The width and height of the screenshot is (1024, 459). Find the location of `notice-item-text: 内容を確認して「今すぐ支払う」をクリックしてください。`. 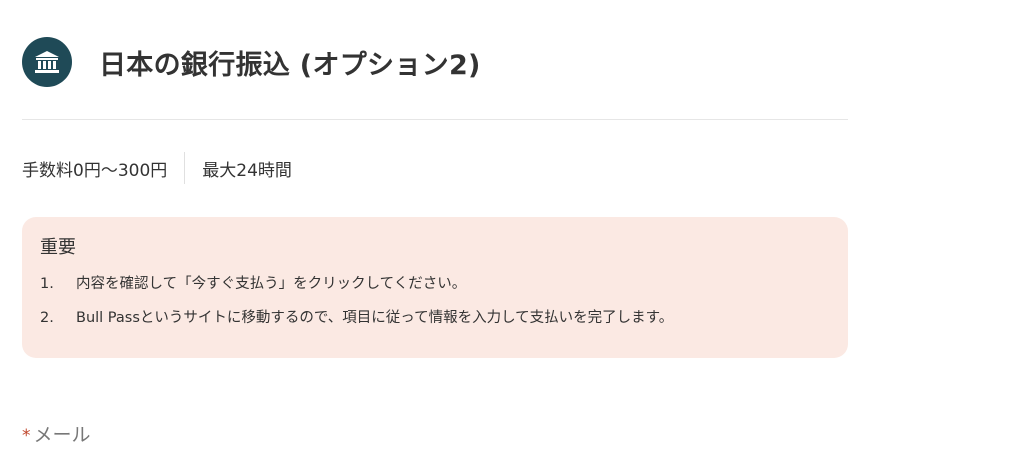

notice-item-text: 内容を確認して「今すぐ支払う」をクリックしてください。 is located at coordinates (271, 284).